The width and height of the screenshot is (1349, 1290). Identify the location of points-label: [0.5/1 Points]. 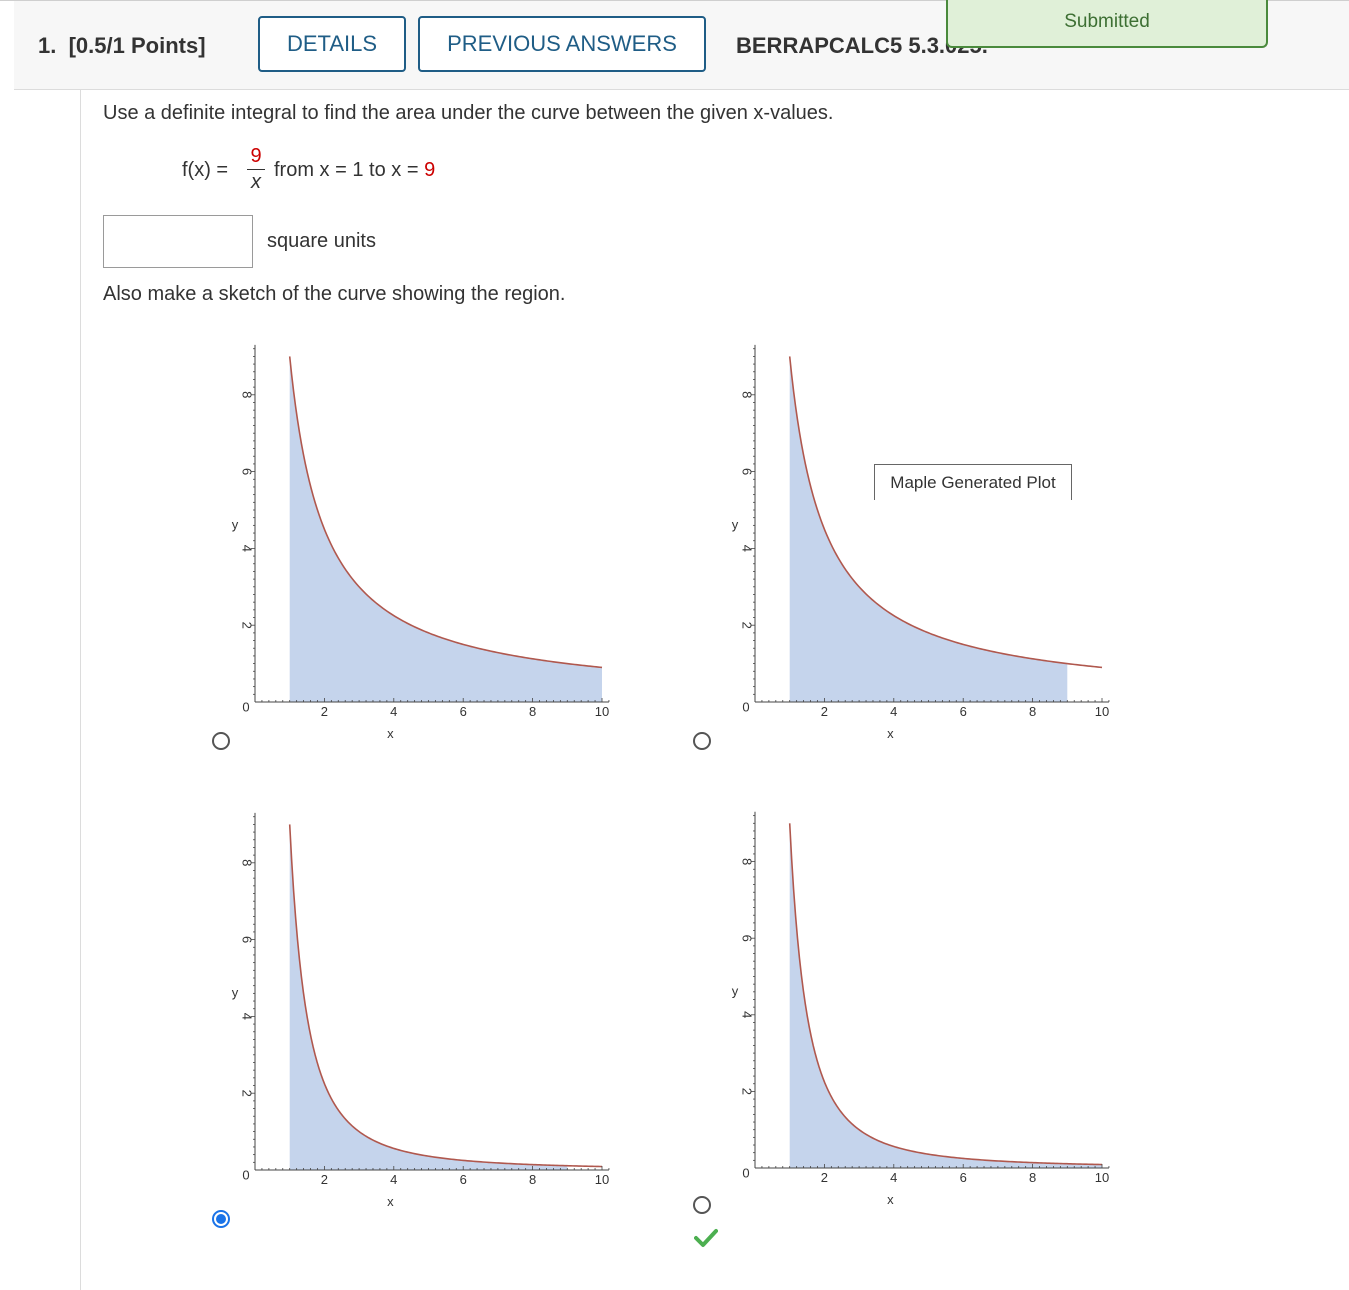
(137, 45).